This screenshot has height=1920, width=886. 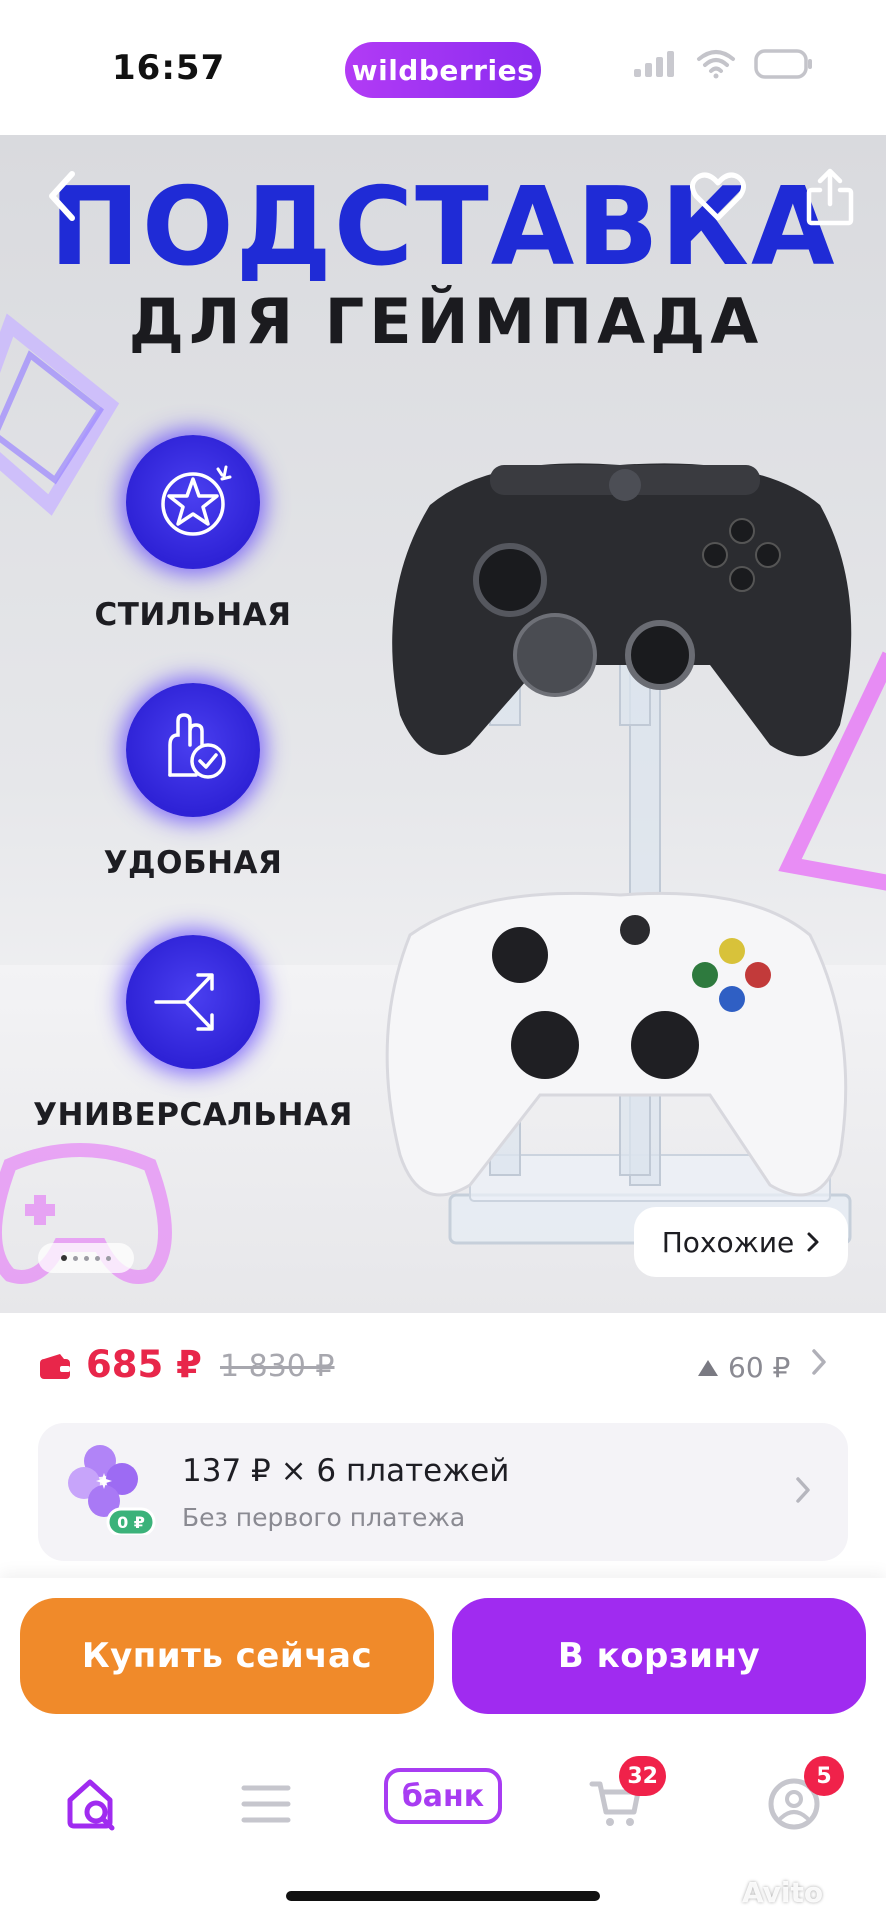 I want to click on menu-icon, so click(x=266, y=1804).